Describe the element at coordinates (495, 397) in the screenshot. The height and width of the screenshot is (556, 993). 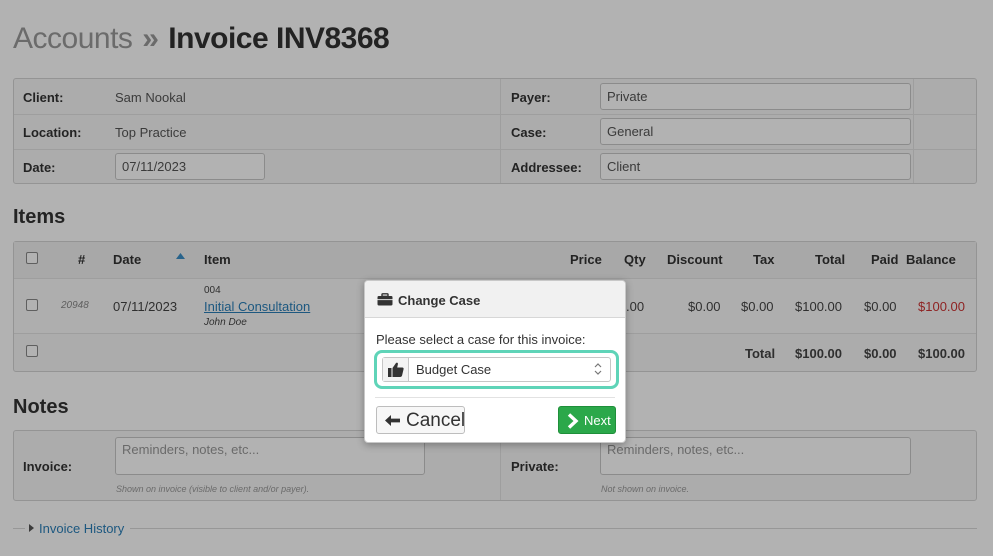
I see `dialog-divider` at that location.